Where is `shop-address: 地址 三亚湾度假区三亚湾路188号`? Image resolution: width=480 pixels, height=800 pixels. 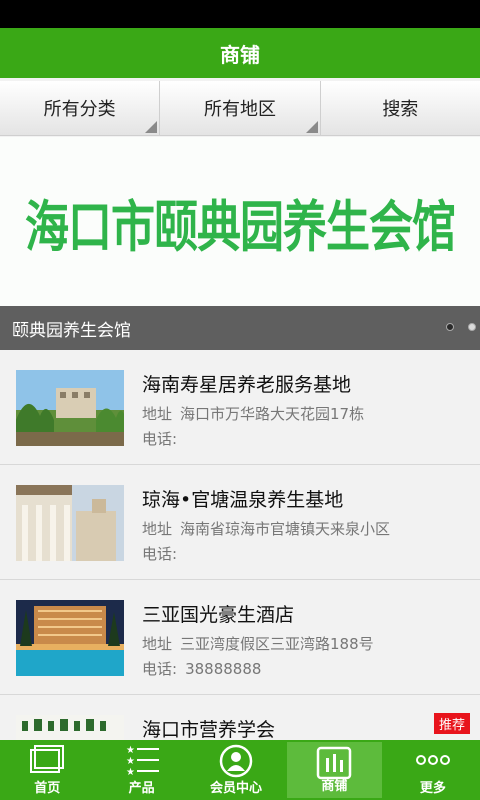 shop-address: 地址 三亚湾度假区三亚湾路188号 is located at coordinates (258, 644).